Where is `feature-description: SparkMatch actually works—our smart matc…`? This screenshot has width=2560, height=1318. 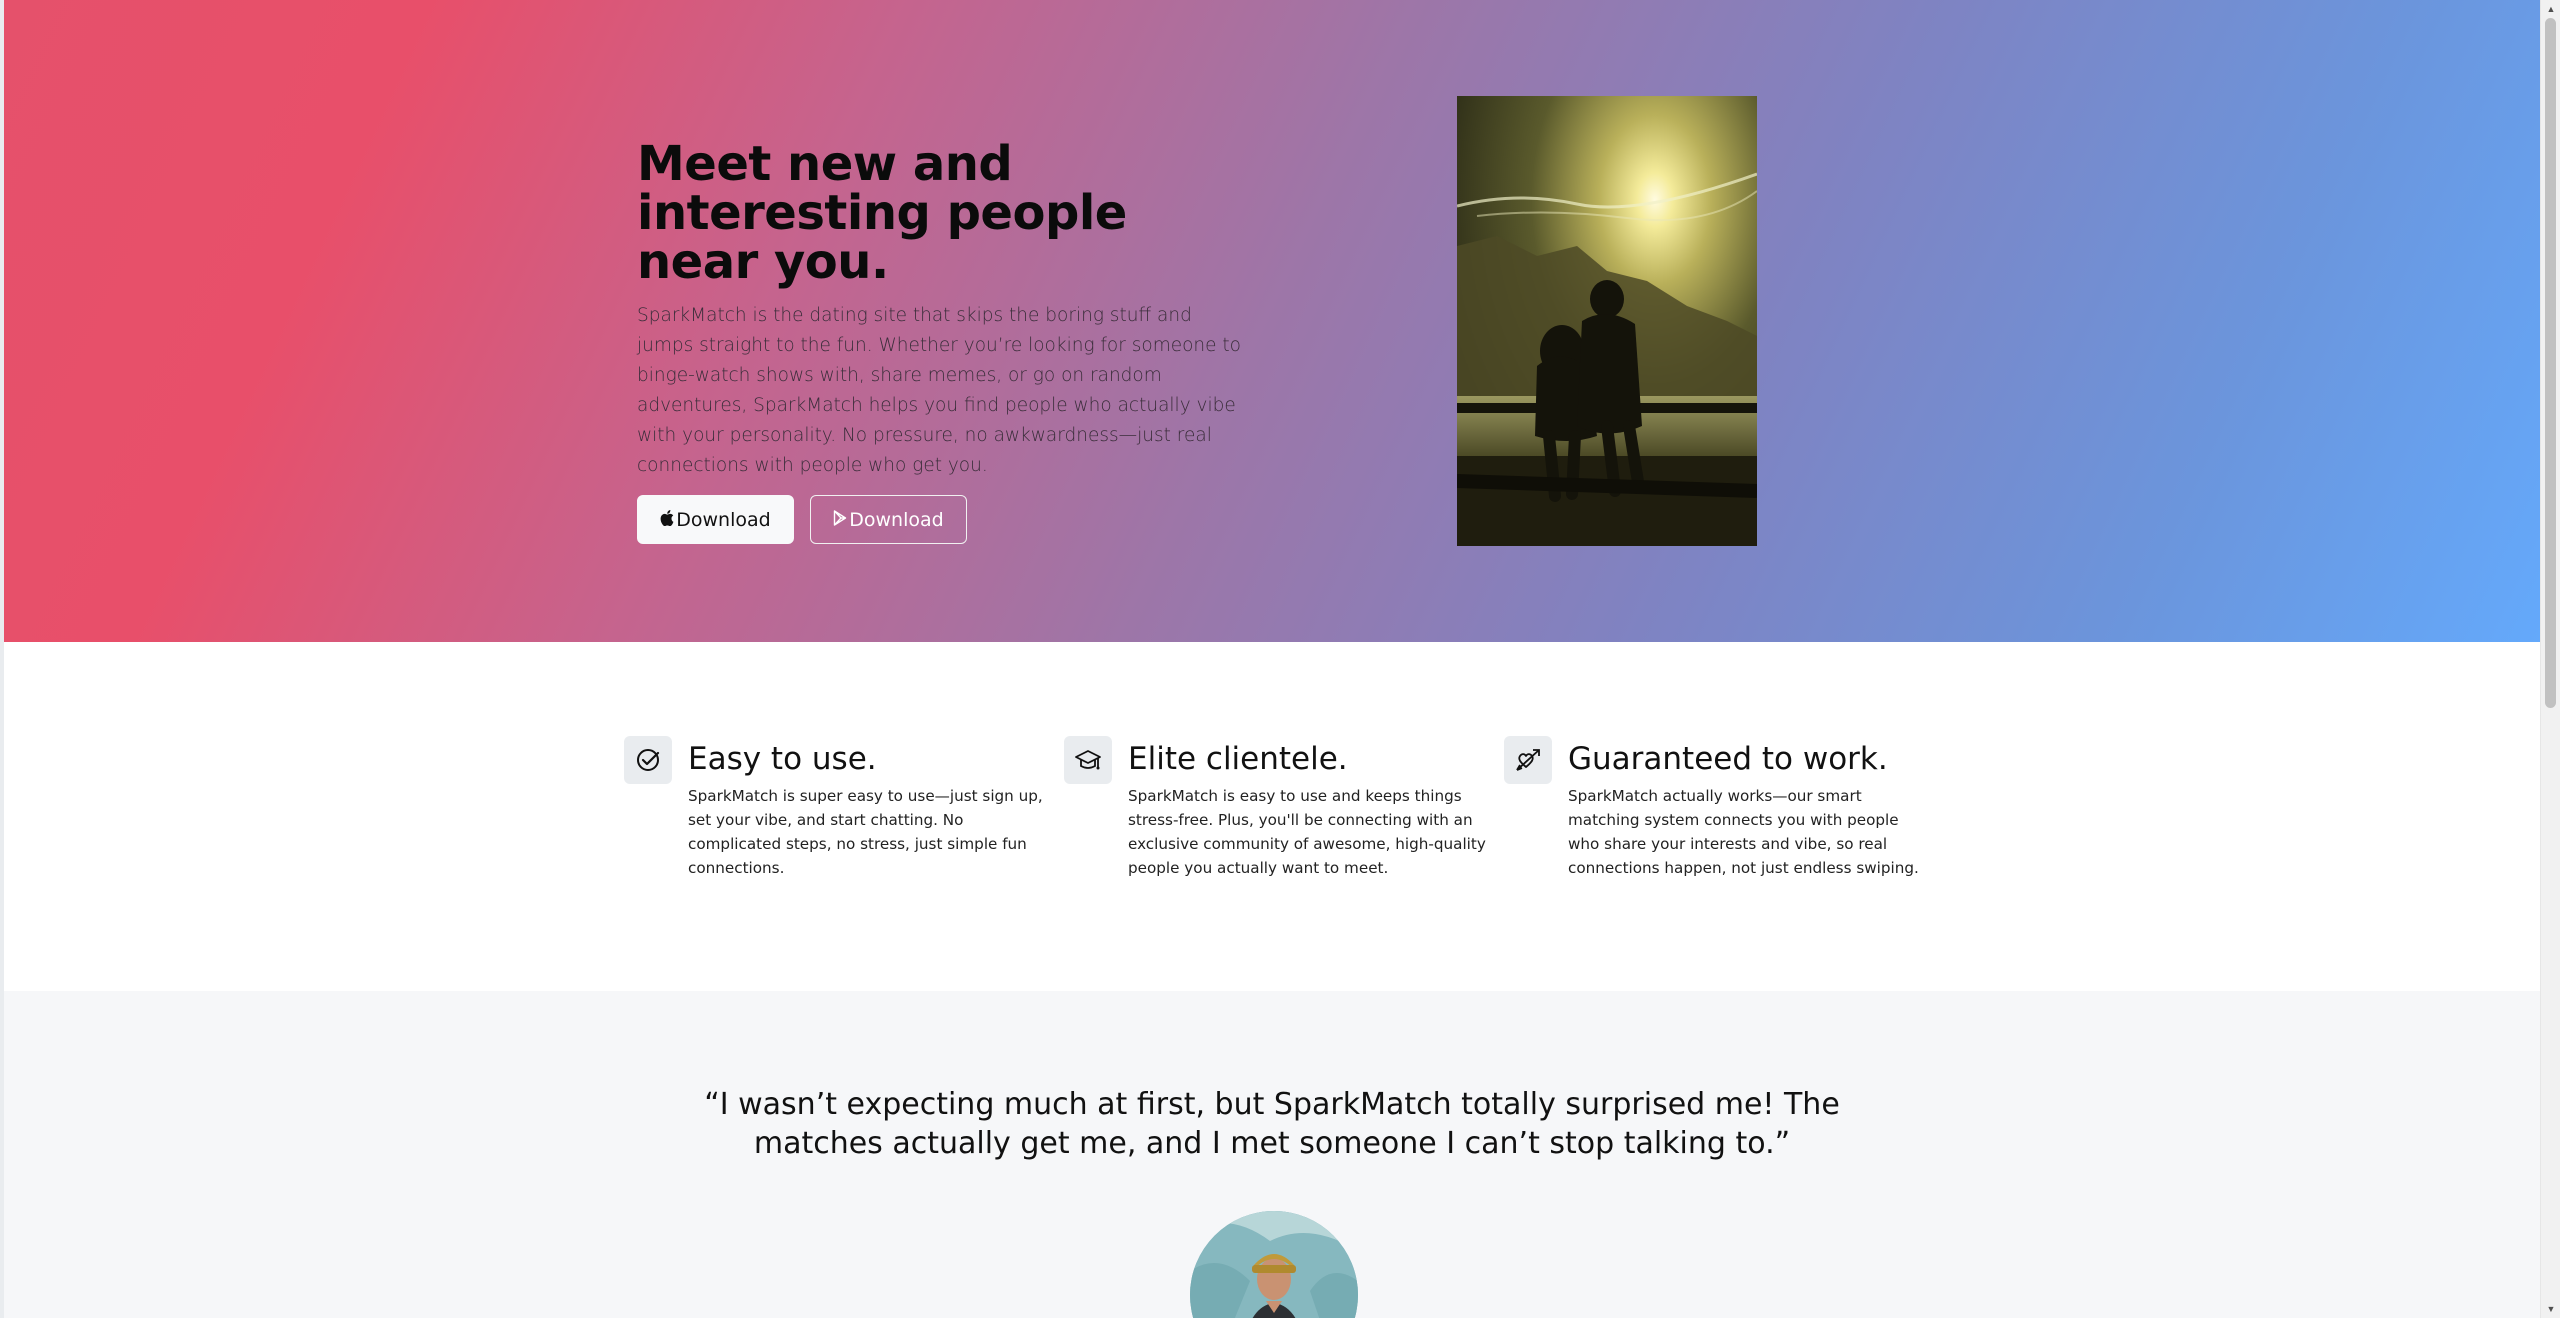
feature-description: SparkMatch actually works—our smart matc… is located at coordinates (1743, 832).